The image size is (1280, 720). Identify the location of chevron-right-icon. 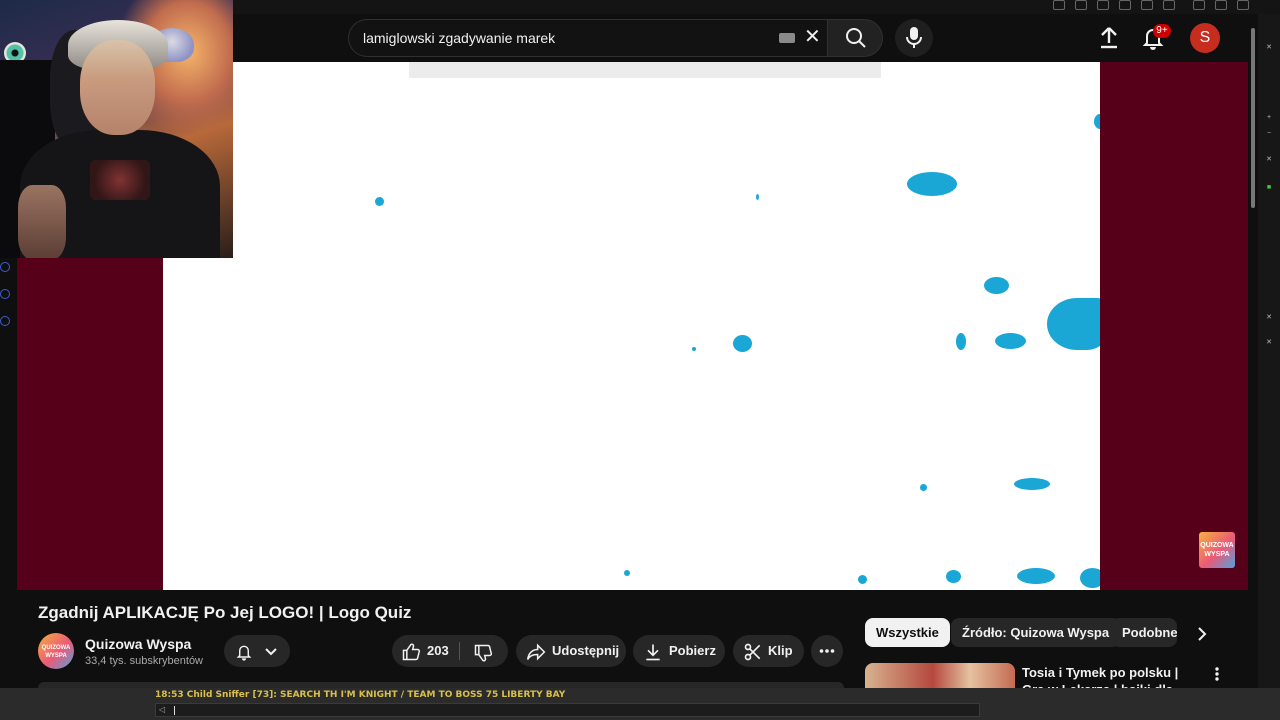
(1202, 634).